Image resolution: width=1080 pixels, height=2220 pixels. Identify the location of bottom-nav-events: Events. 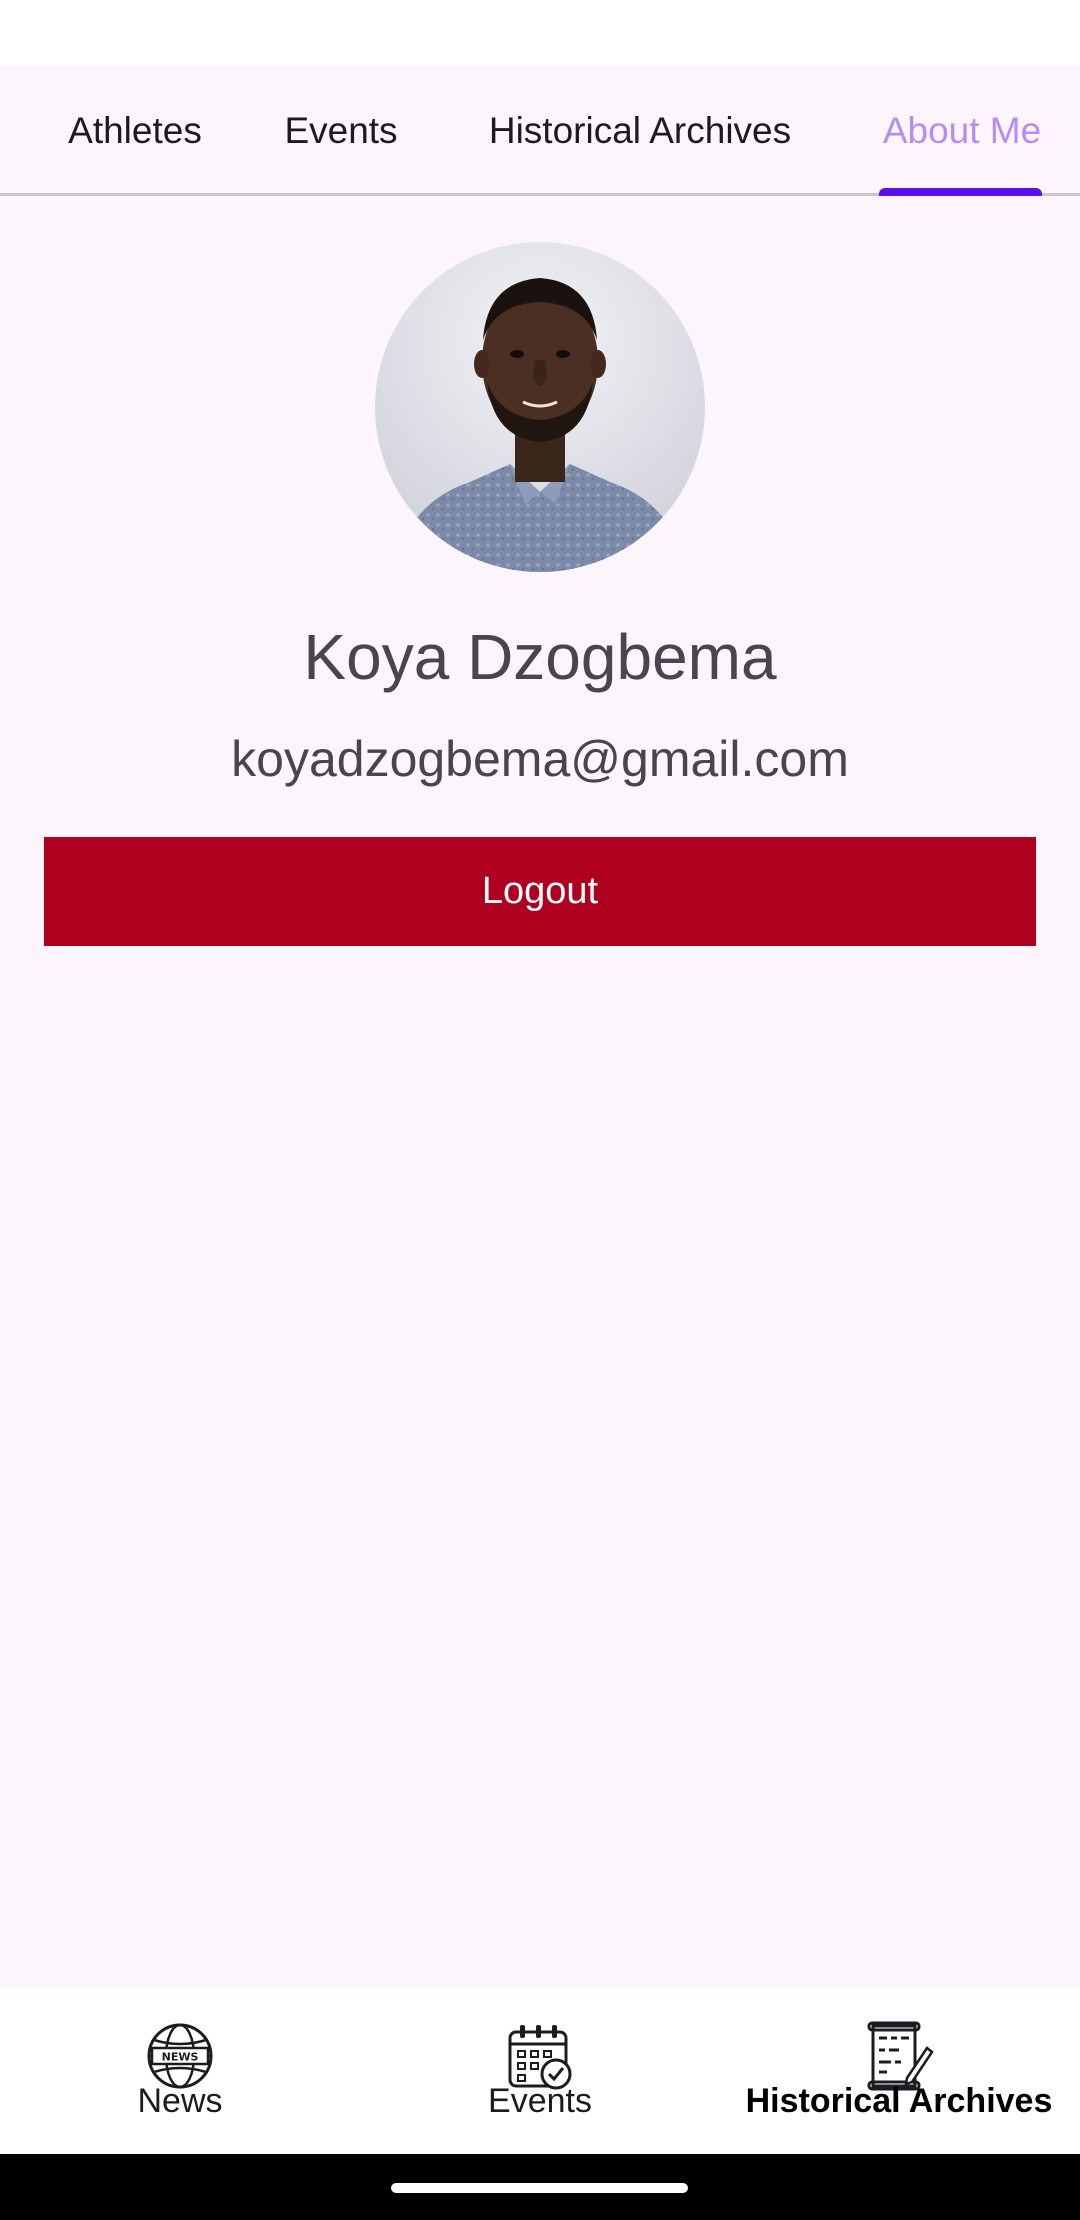
(540, 2071).